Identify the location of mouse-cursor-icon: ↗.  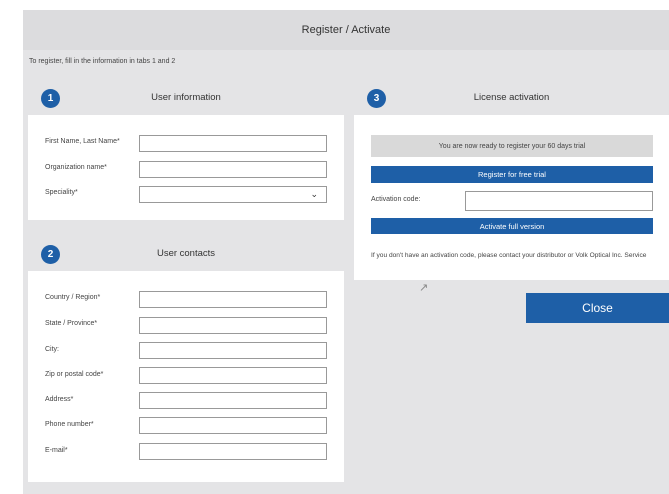
(424, 288).